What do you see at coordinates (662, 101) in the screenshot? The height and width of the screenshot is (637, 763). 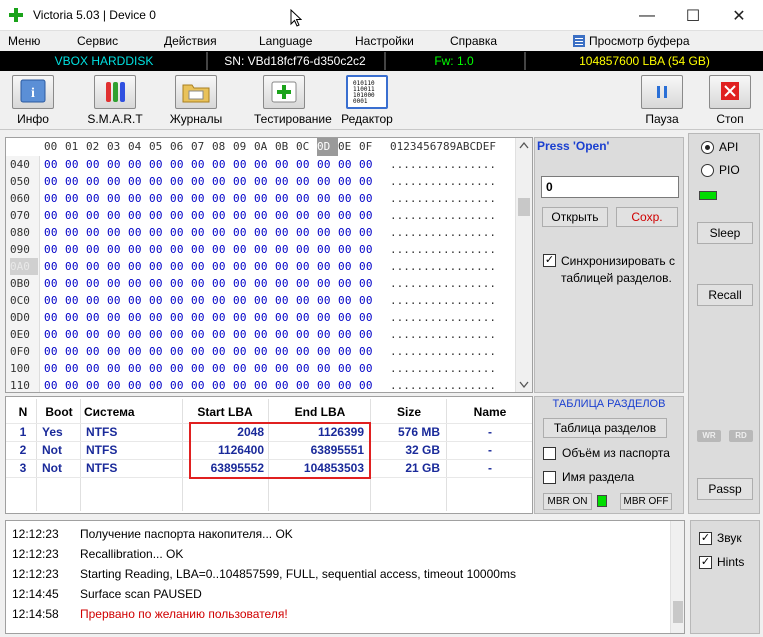 I see `pause-button: Пауза` at bounding box center [662, 101].